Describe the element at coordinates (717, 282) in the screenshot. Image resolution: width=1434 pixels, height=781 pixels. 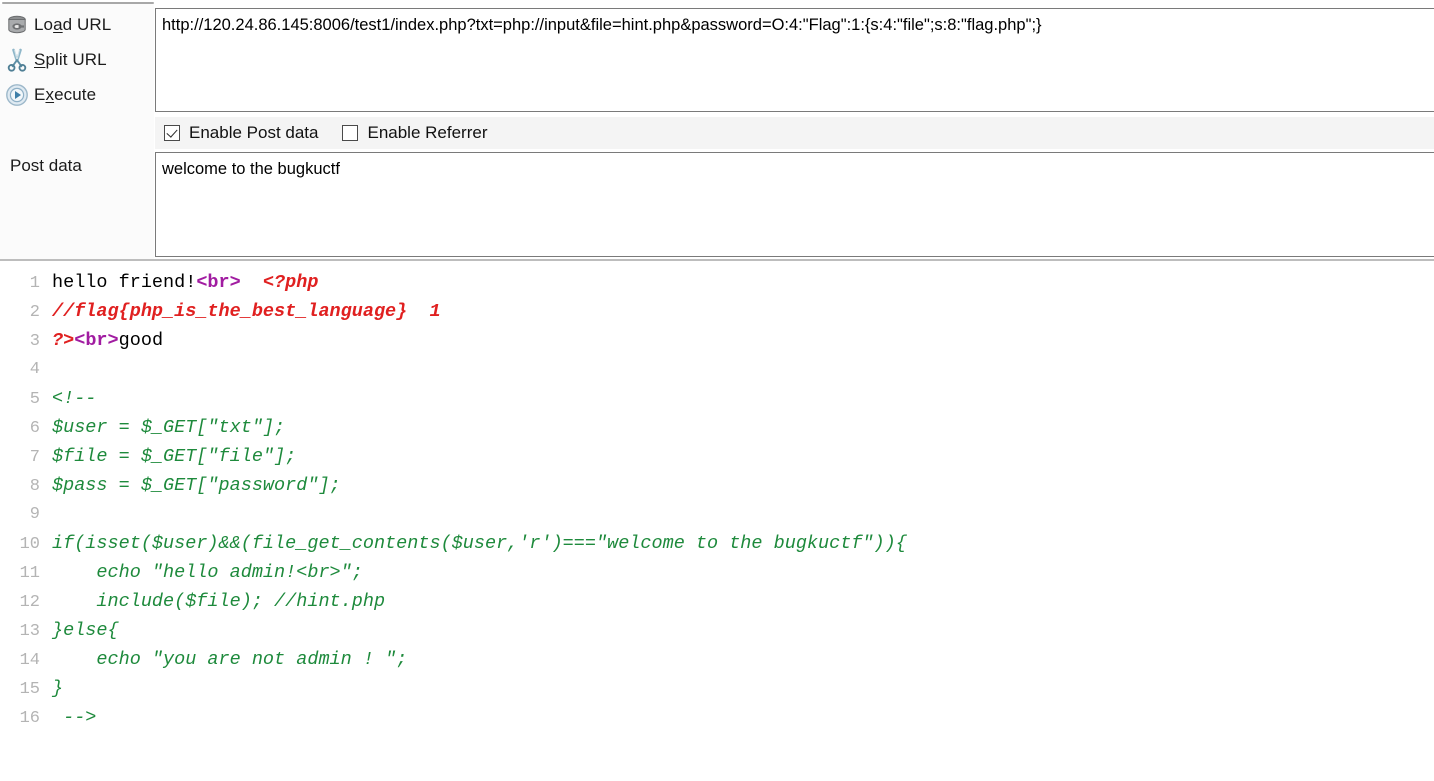
I see `code-line: 1 hello friend!<br> <?php` at that location.